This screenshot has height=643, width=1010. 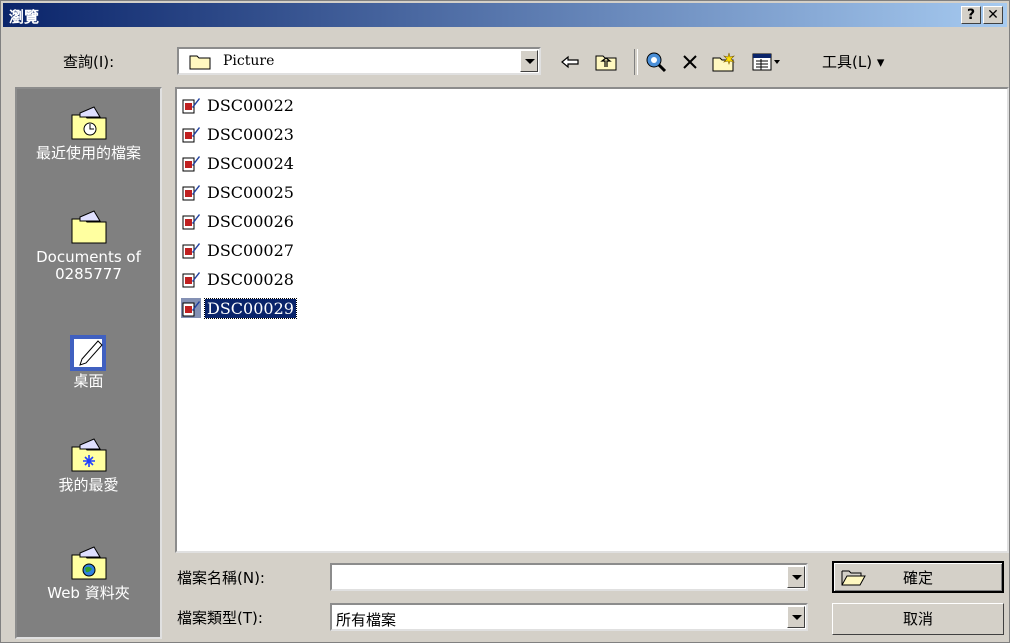 I want to click on documents-folder-icon, so click(x=88, y=227).